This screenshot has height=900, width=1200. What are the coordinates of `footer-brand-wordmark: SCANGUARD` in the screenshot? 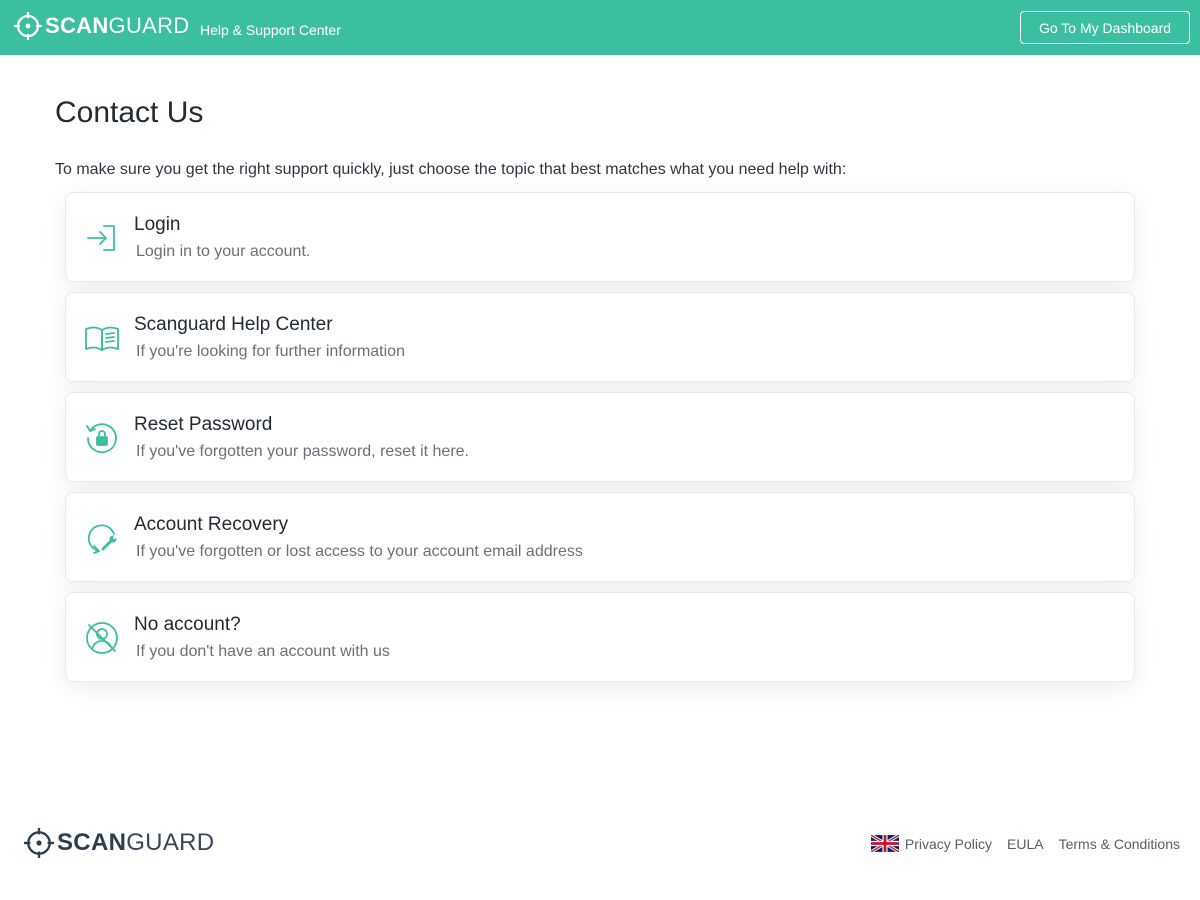 It's located at (135, 843).